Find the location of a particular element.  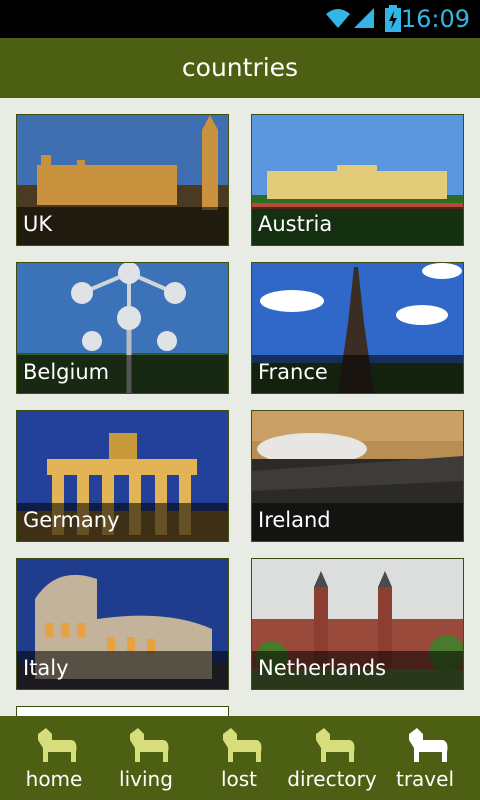

country-label: UK is located at coordinates (38, 224).